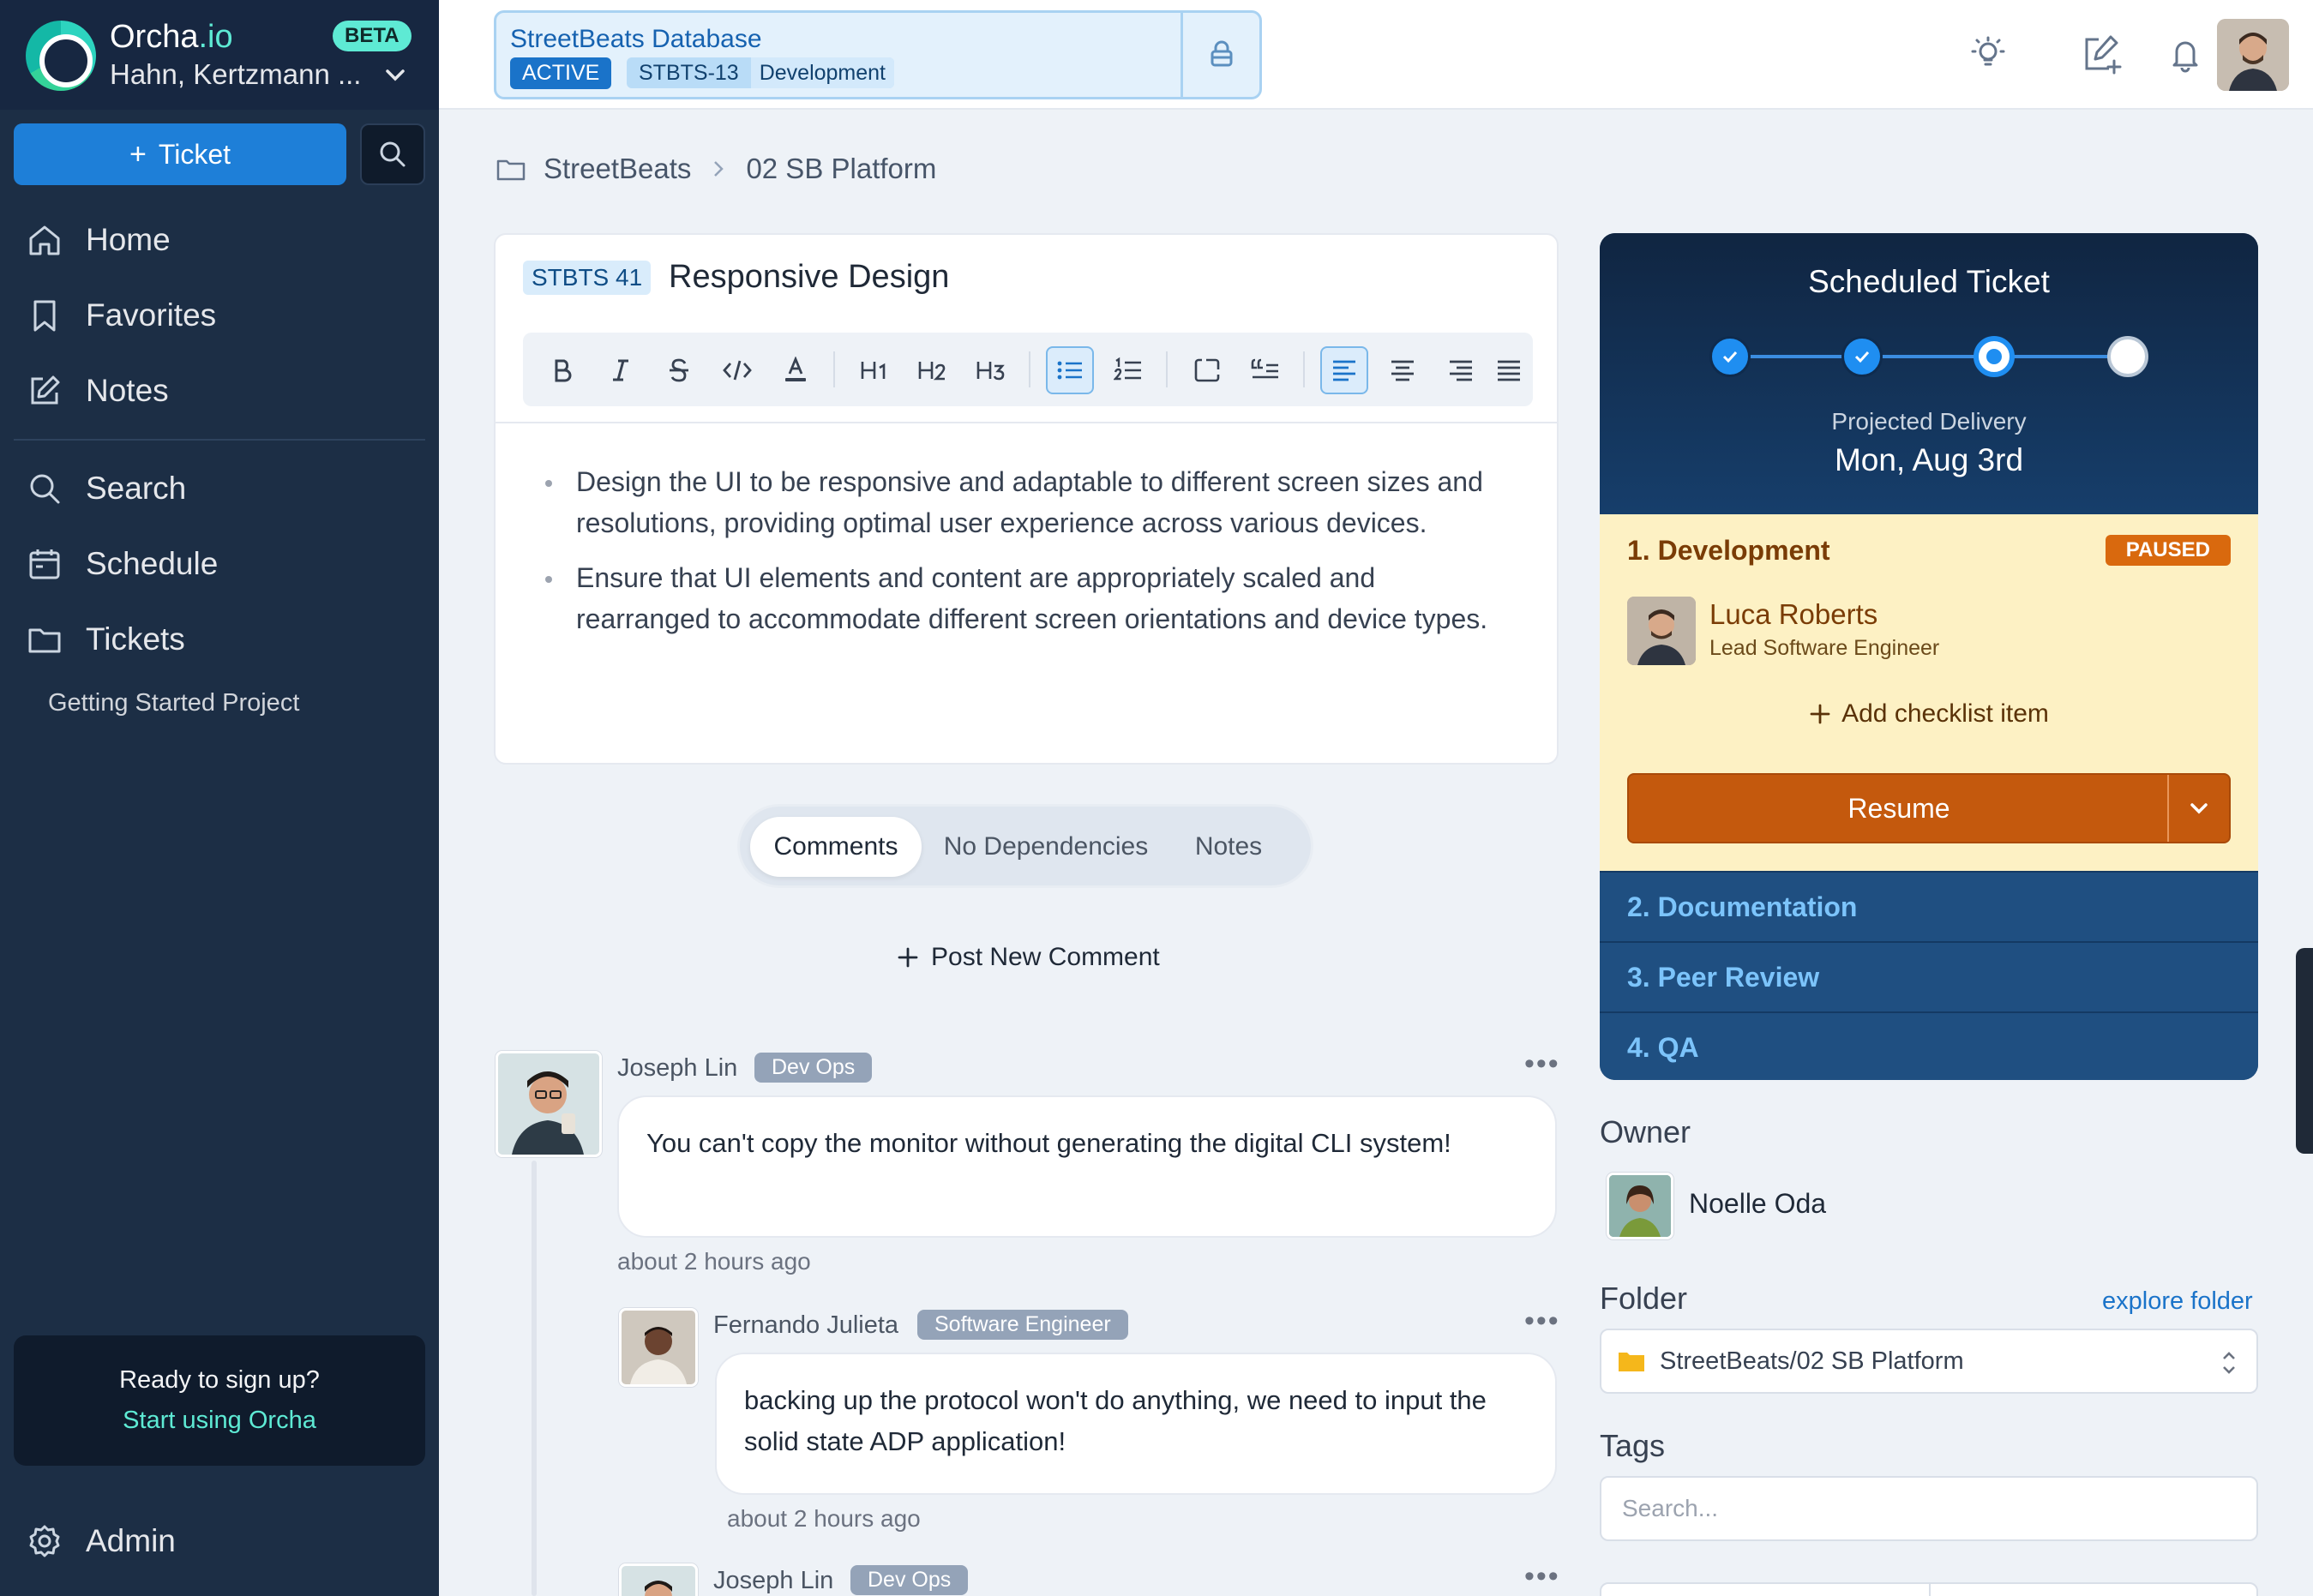 Image resolution: width=2313 pixels, height=1596 pixels. I want to click on folder-select: StreetBeats/02 SB Platform, so click(1929, 1361).